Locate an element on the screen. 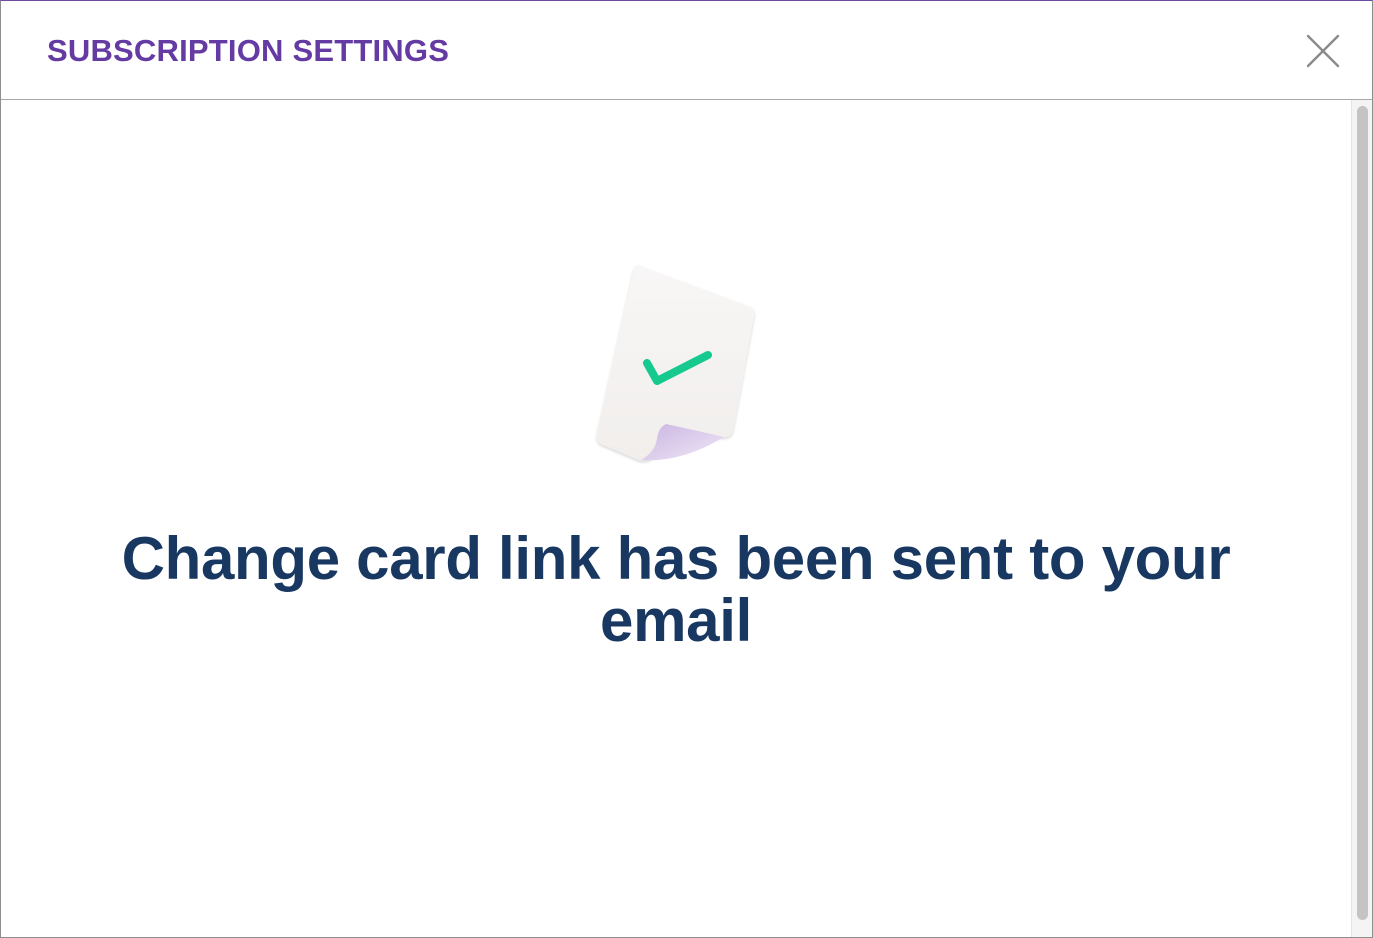  scrollbar-thumb is located at coordinates (1362, 513).